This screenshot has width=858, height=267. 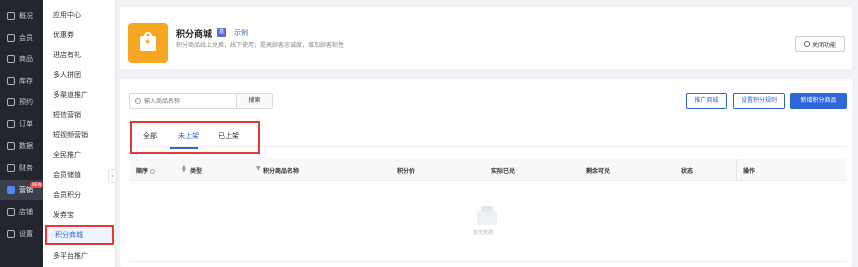 What do you see at coordinates (406, 171) in the screenshot?
I see `column-header-points-price: 积分价` at bounding box center [406, 171].